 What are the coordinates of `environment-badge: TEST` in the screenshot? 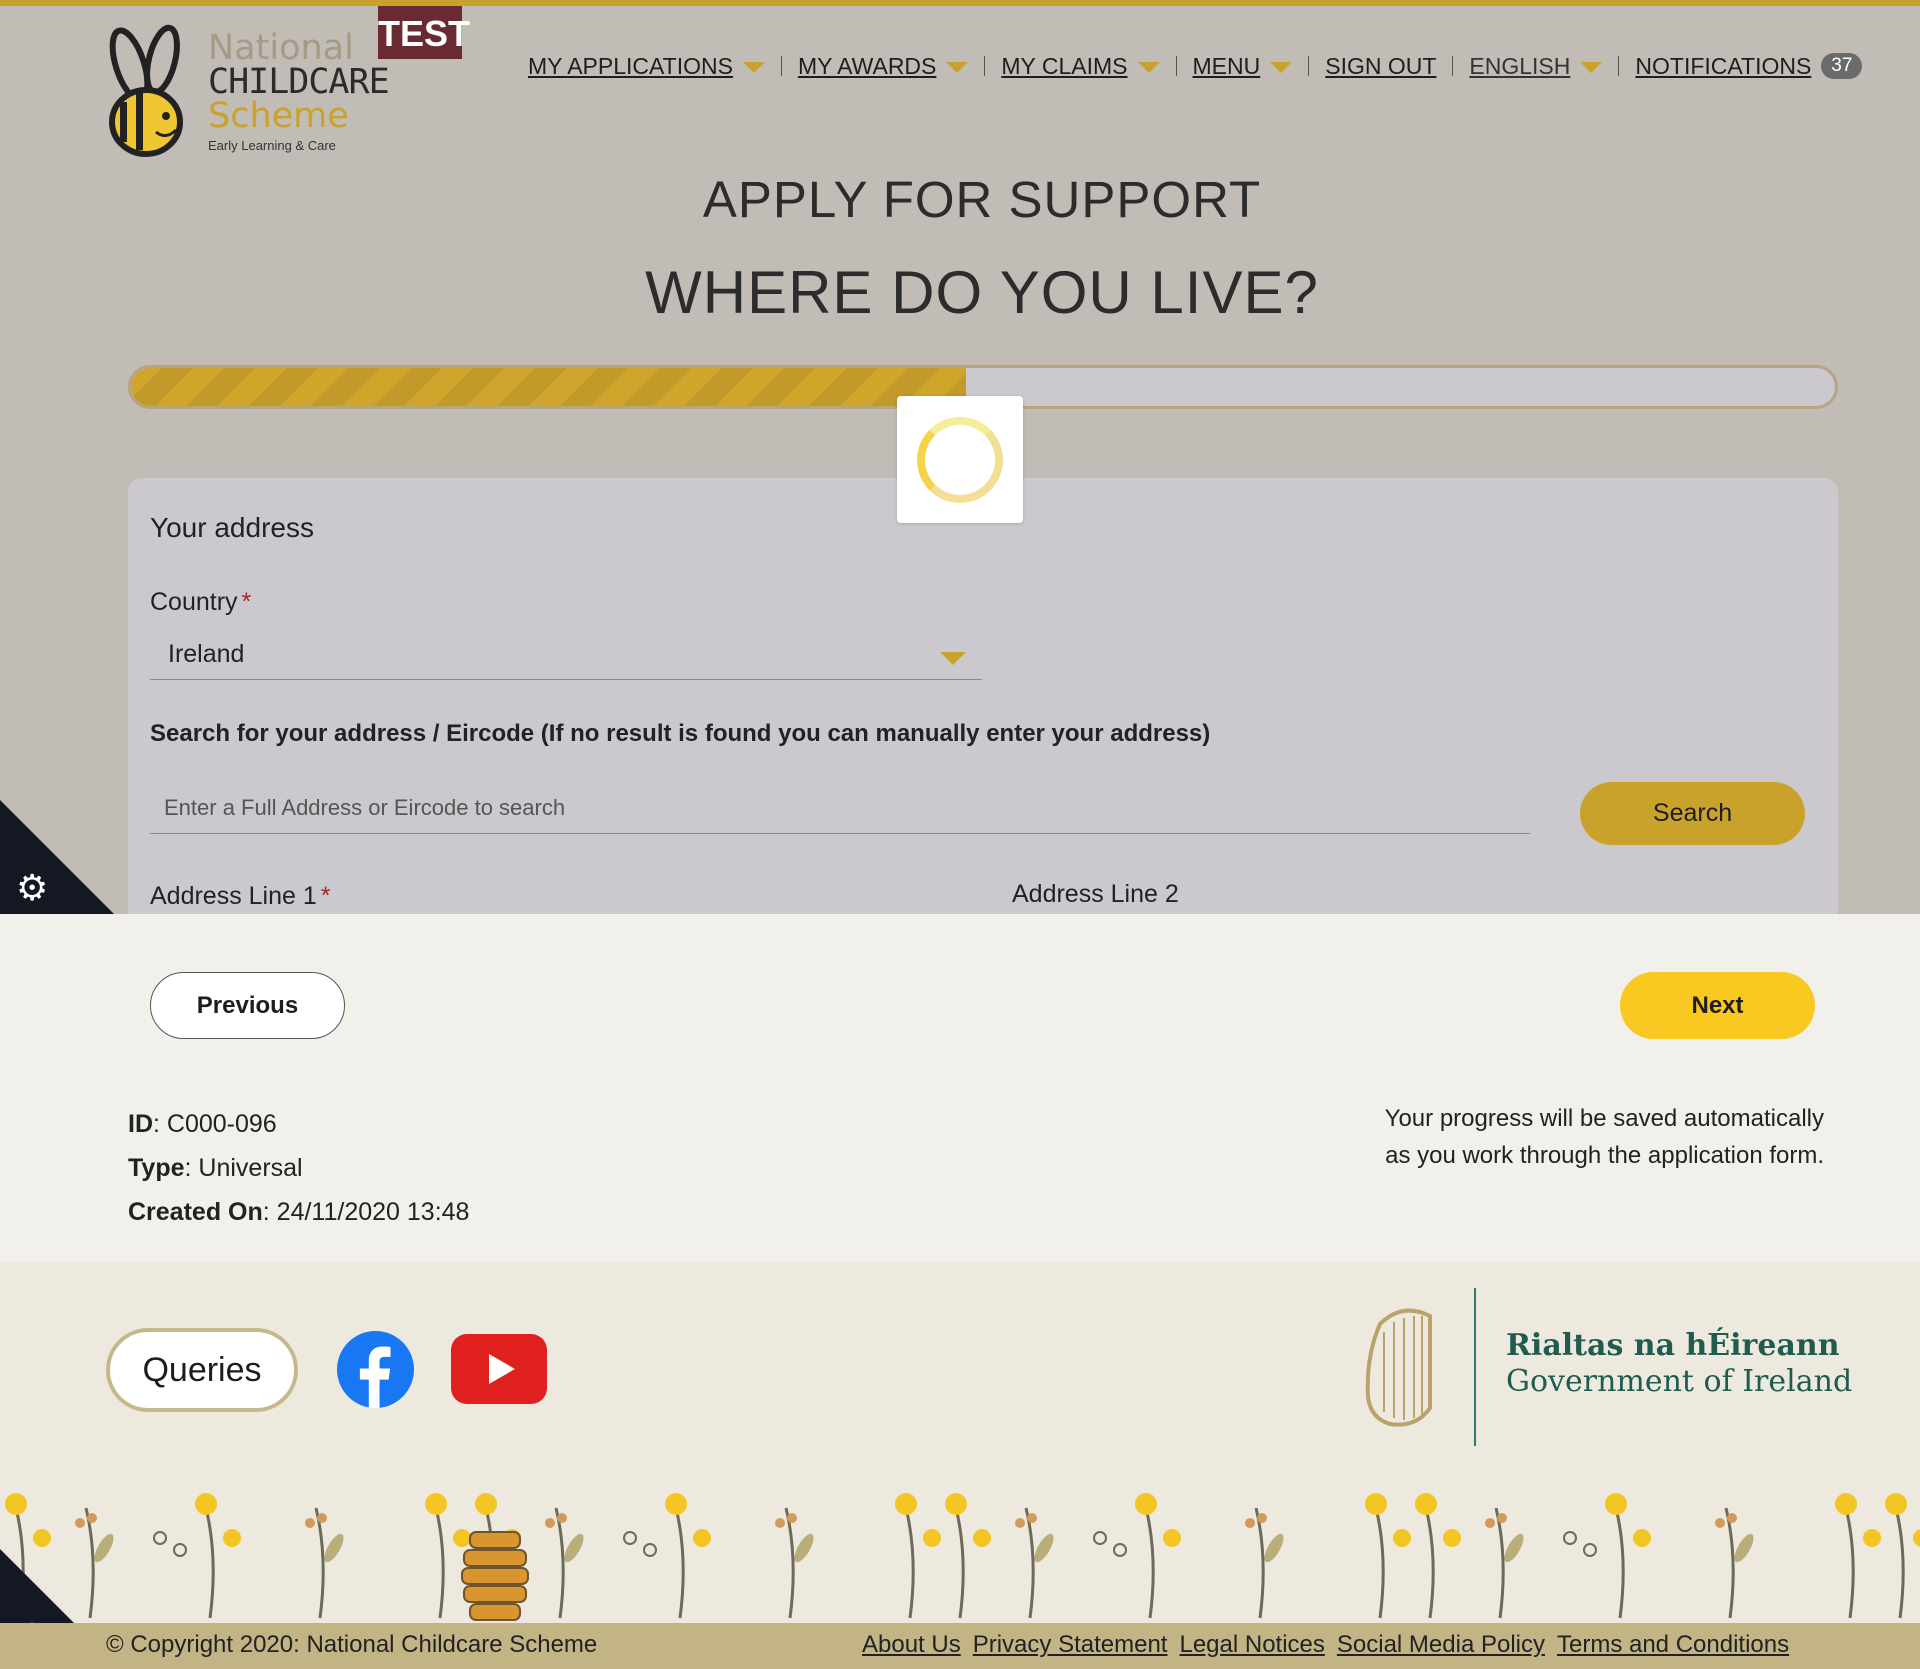 It's located at (424, 32).